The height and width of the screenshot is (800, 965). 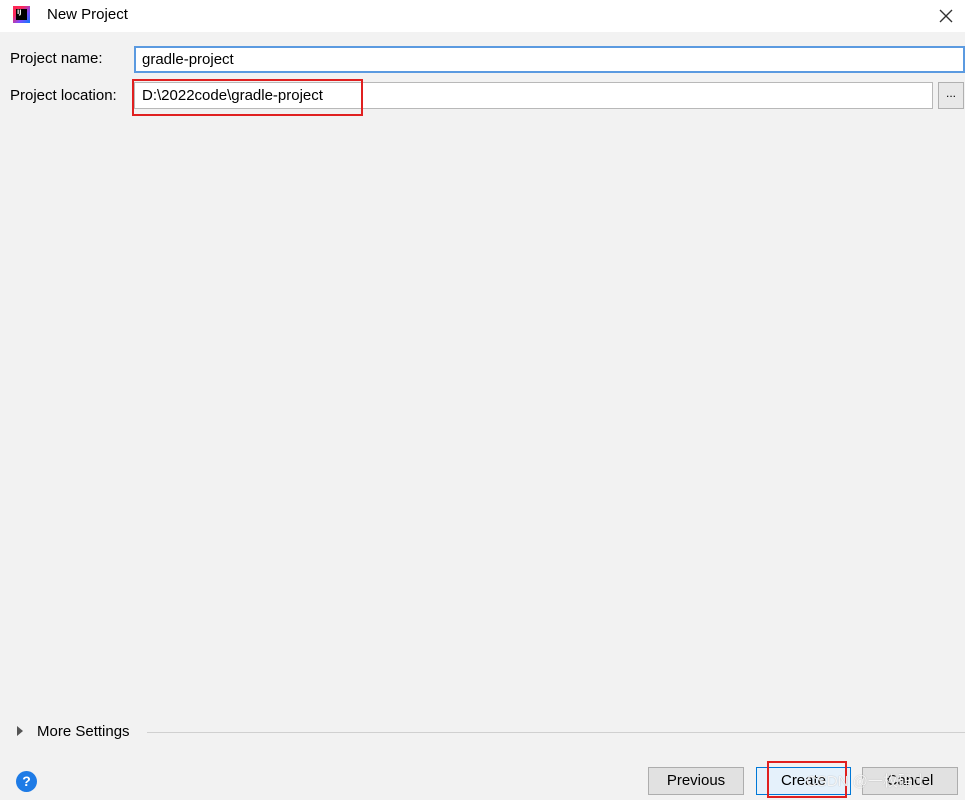 I want to click on close-icon, so click(x=946, y=16).